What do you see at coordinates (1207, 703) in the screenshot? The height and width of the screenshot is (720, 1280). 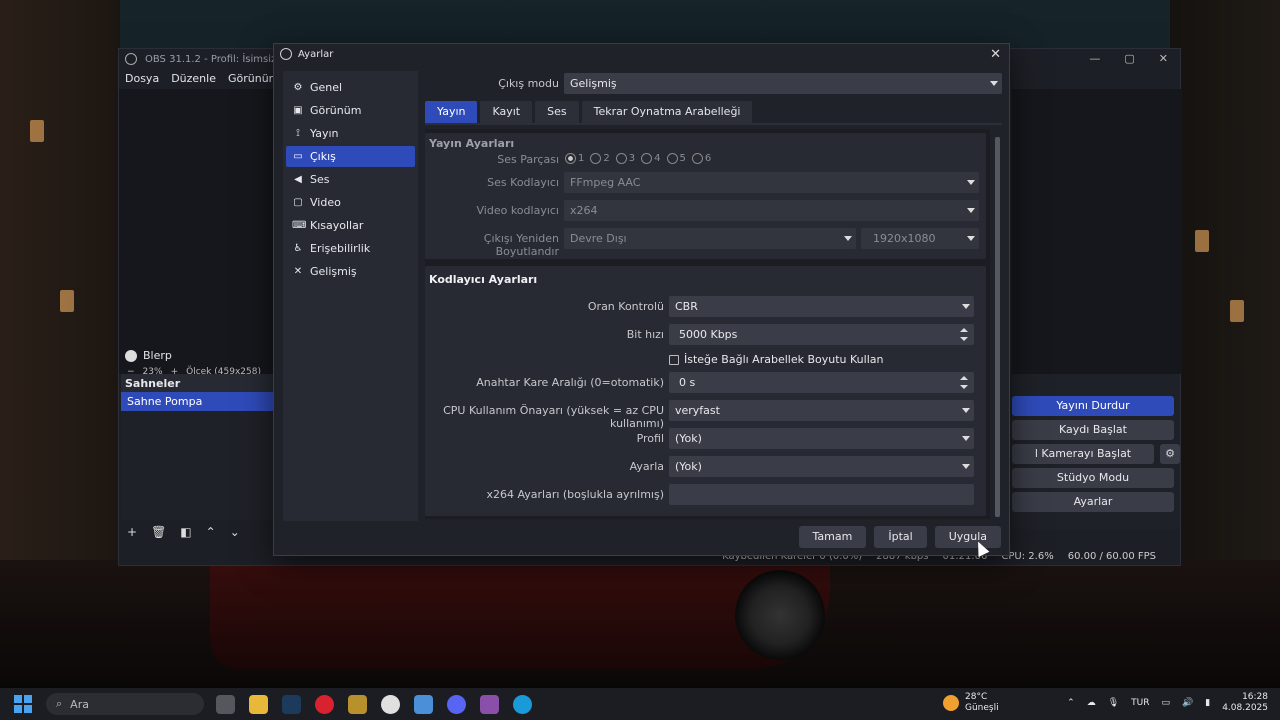 I see `battery-icon: ▮` at bounding box center [1207, 703].